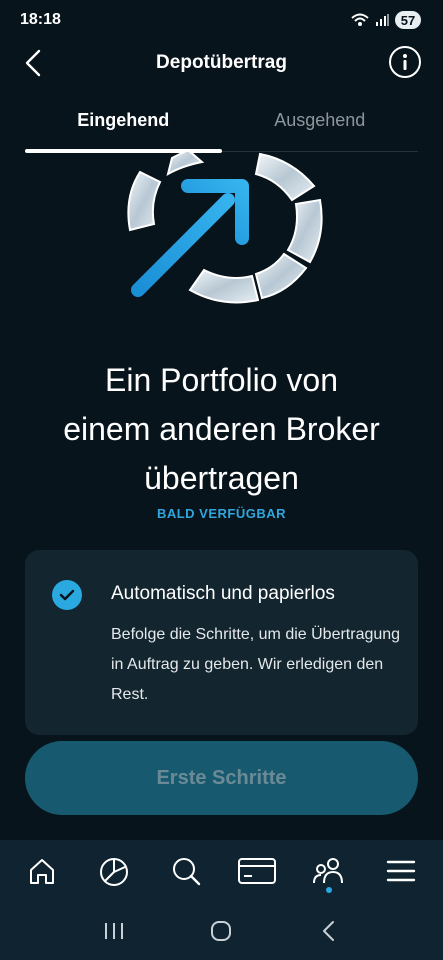 The width and height of the screenshot is (443, 960). Describe the element at coordinates (382, 20) in the screenshot. I see `signal-icon` at that location.